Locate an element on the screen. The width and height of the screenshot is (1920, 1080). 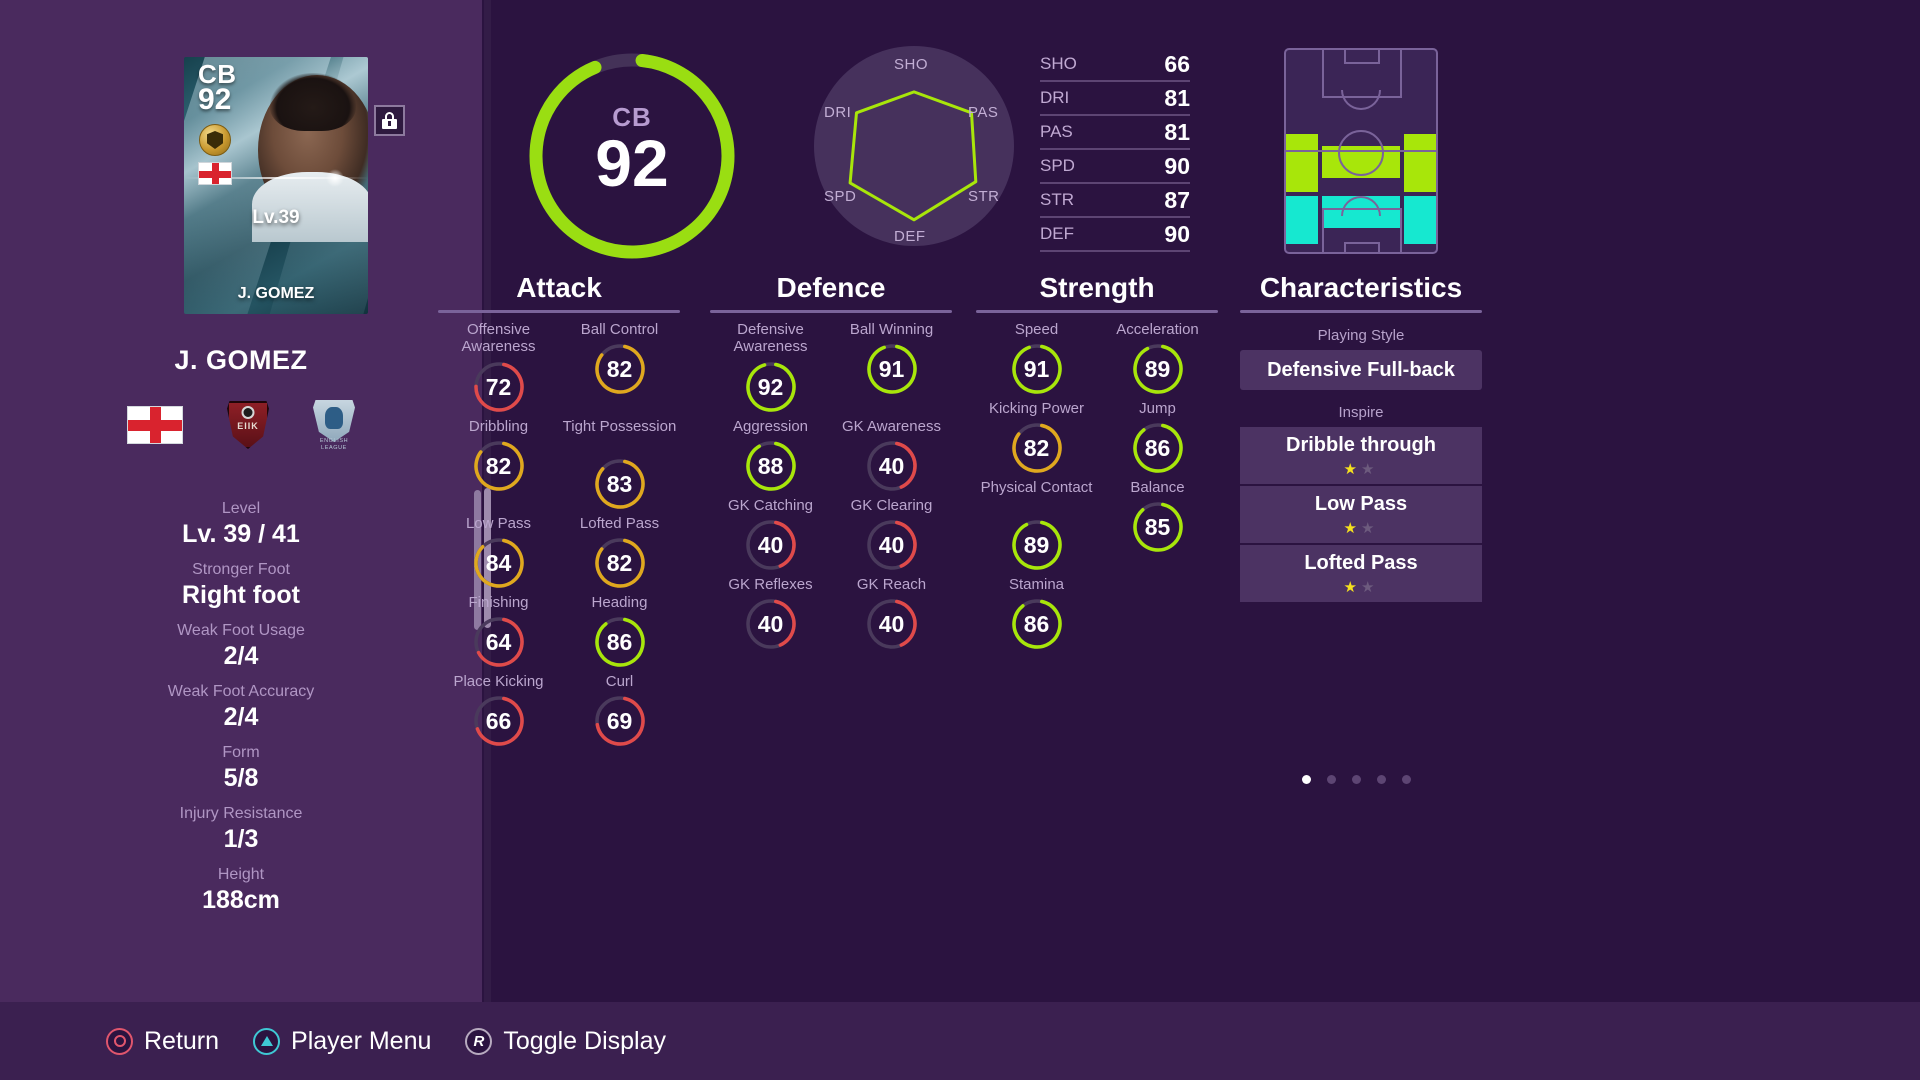
stat-label: Heading is located at coordinates (619, 602).